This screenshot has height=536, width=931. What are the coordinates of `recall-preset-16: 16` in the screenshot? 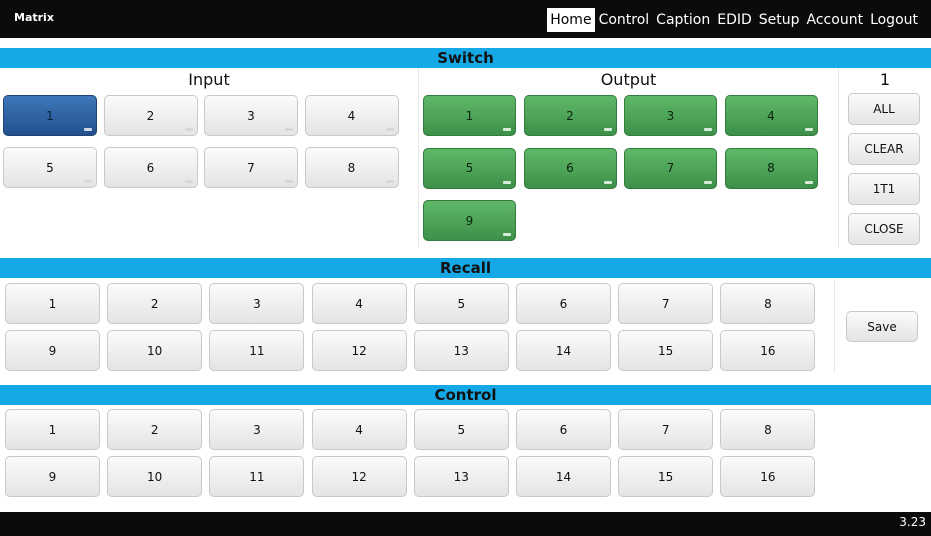 It's located at (768, 350).